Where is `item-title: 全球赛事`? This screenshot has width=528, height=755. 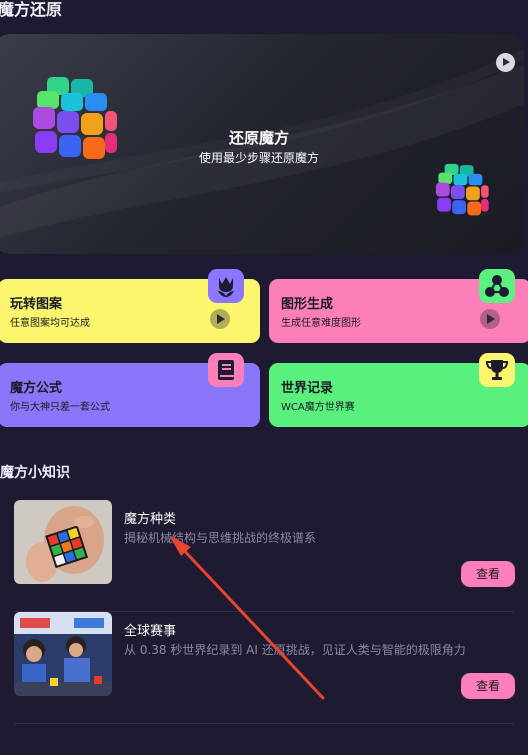
item-title: 全球赛事 is located at coordinates (150, 631).